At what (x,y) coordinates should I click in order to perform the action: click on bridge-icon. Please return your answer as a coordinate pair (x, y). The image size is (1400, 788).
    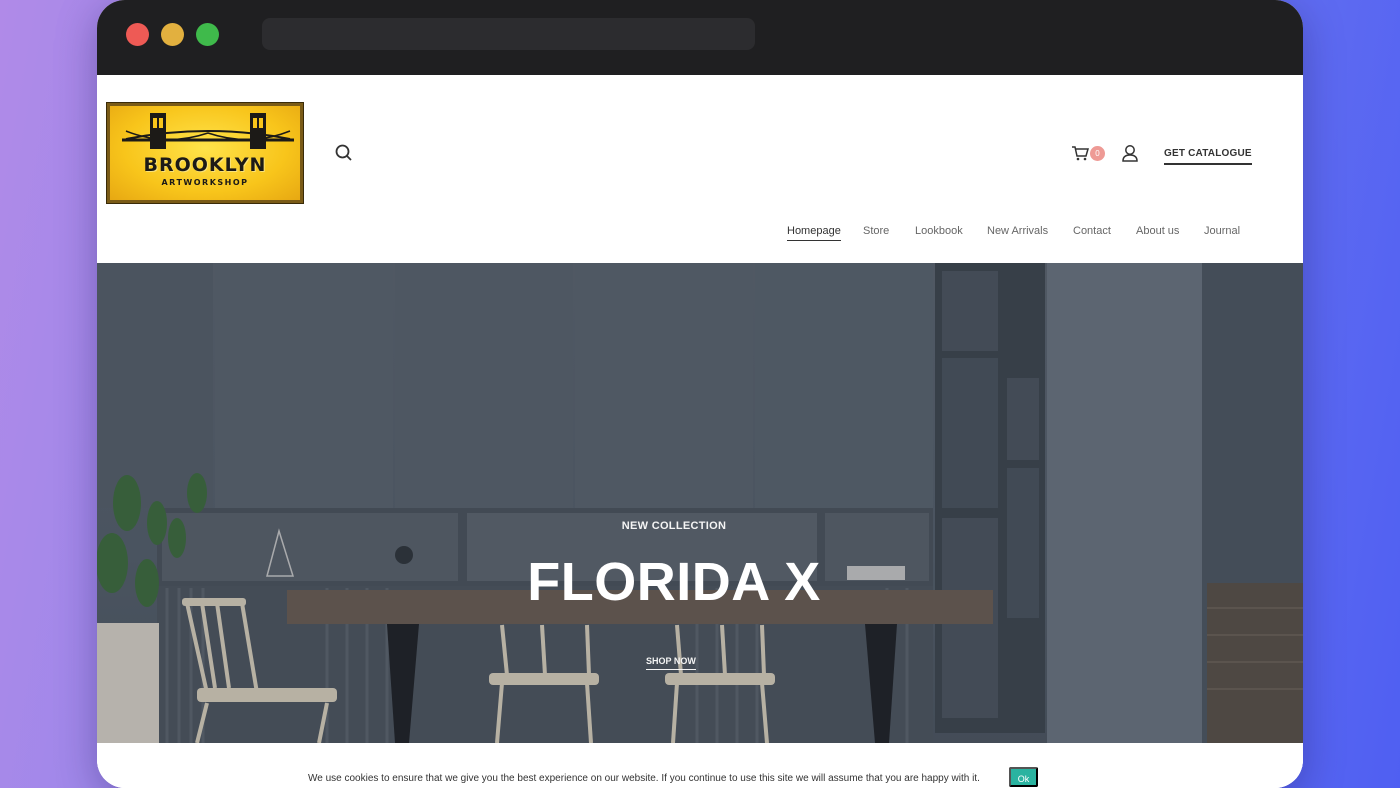
    Looking at the image, I should click on (208, 131).